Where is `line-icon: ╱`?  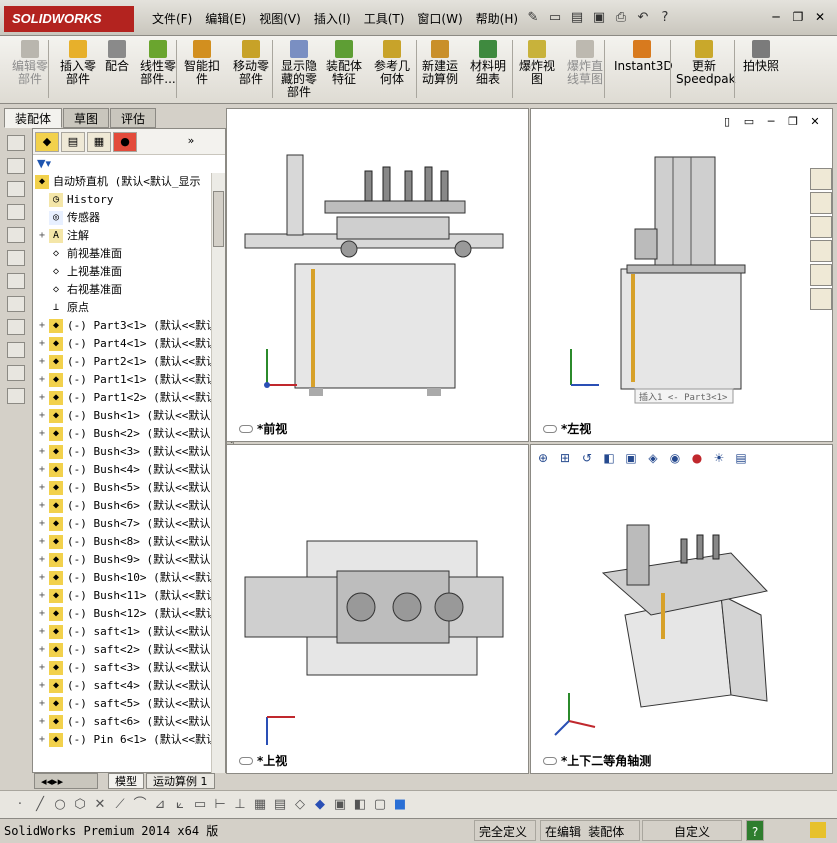 line-icon: ╱ is located at coordinates (40, 805).